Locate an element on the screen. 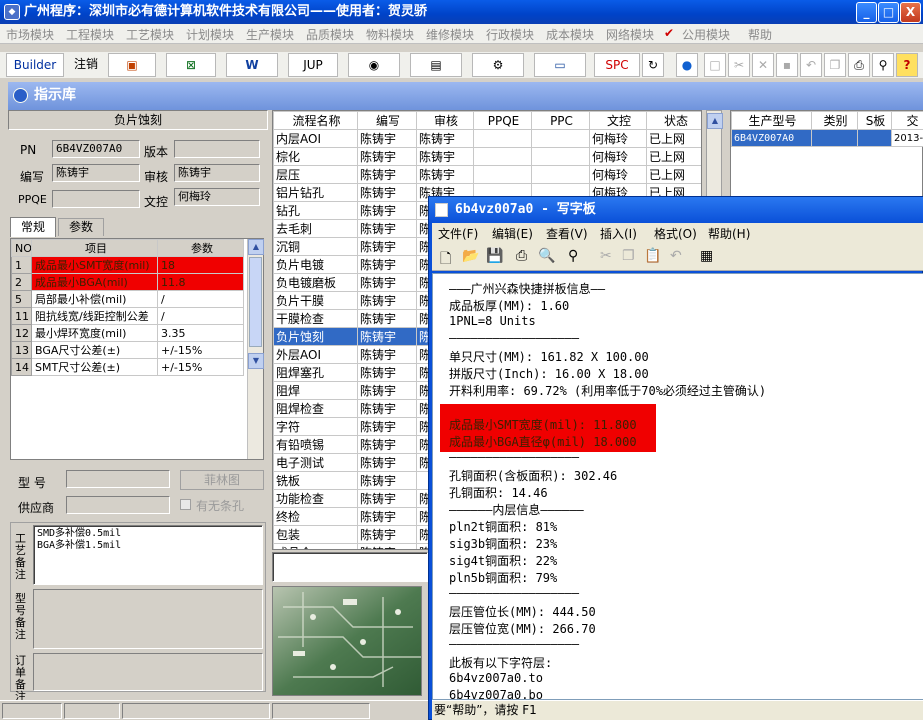 Image resolution: width=923 pixels, height=720 pixels. refresh-icon: ↻ is located at coordinates (653, 65).